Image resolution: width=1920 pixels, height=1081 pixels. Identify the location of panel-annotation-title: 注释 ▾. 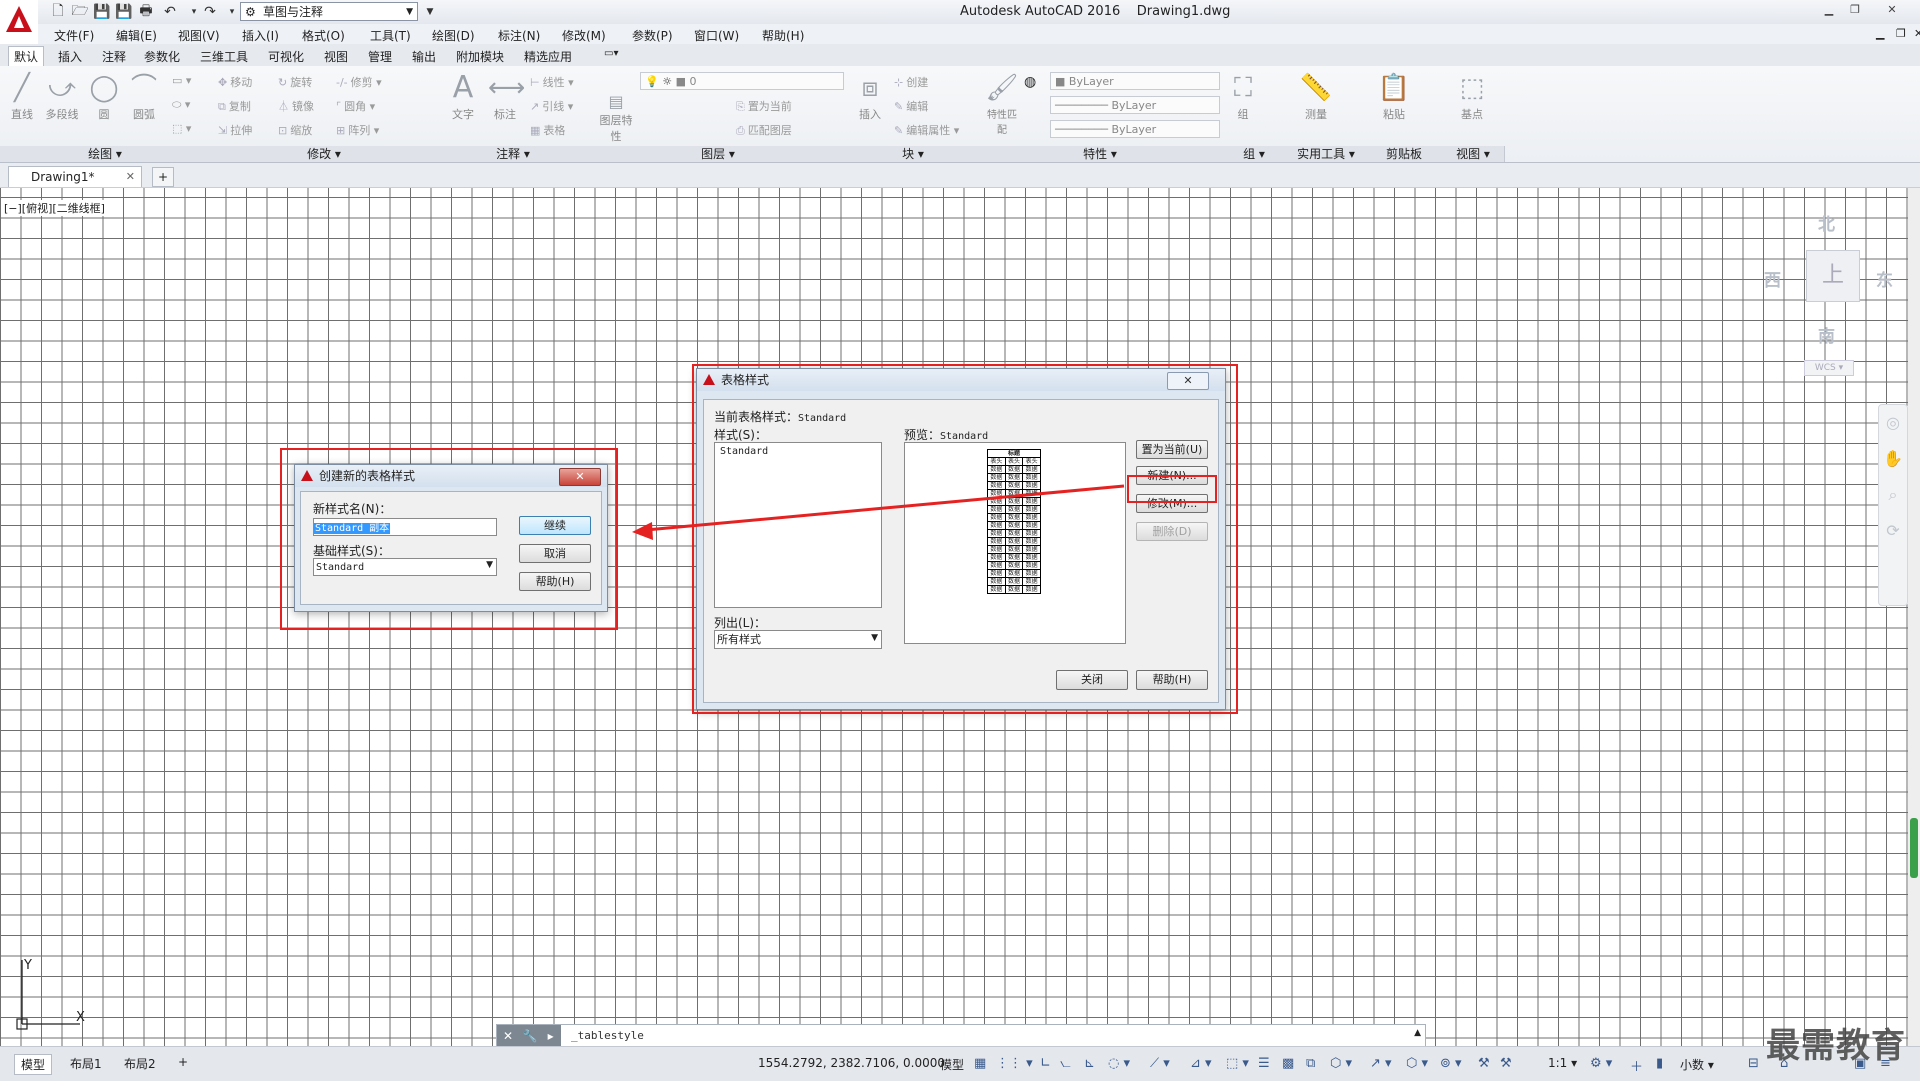
(513, 154).